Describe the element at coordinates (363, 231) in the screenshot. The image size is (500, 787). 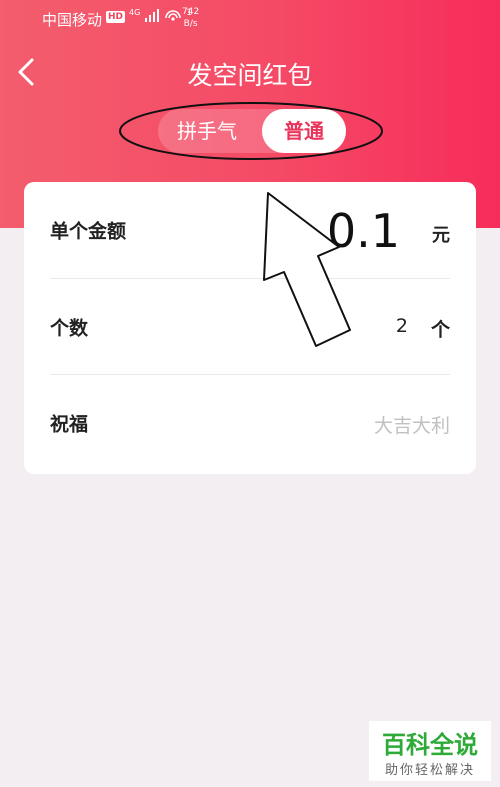
I see `amount-value: 0.1` at that location.